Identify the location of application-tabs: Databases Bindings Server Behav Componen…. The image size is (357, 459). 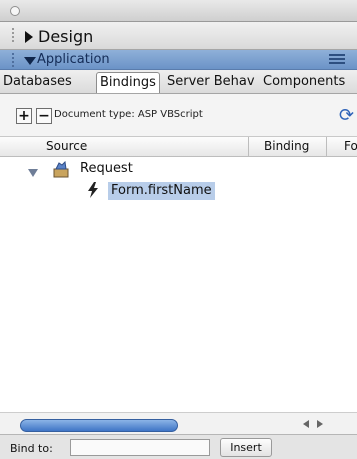
(178, 82).